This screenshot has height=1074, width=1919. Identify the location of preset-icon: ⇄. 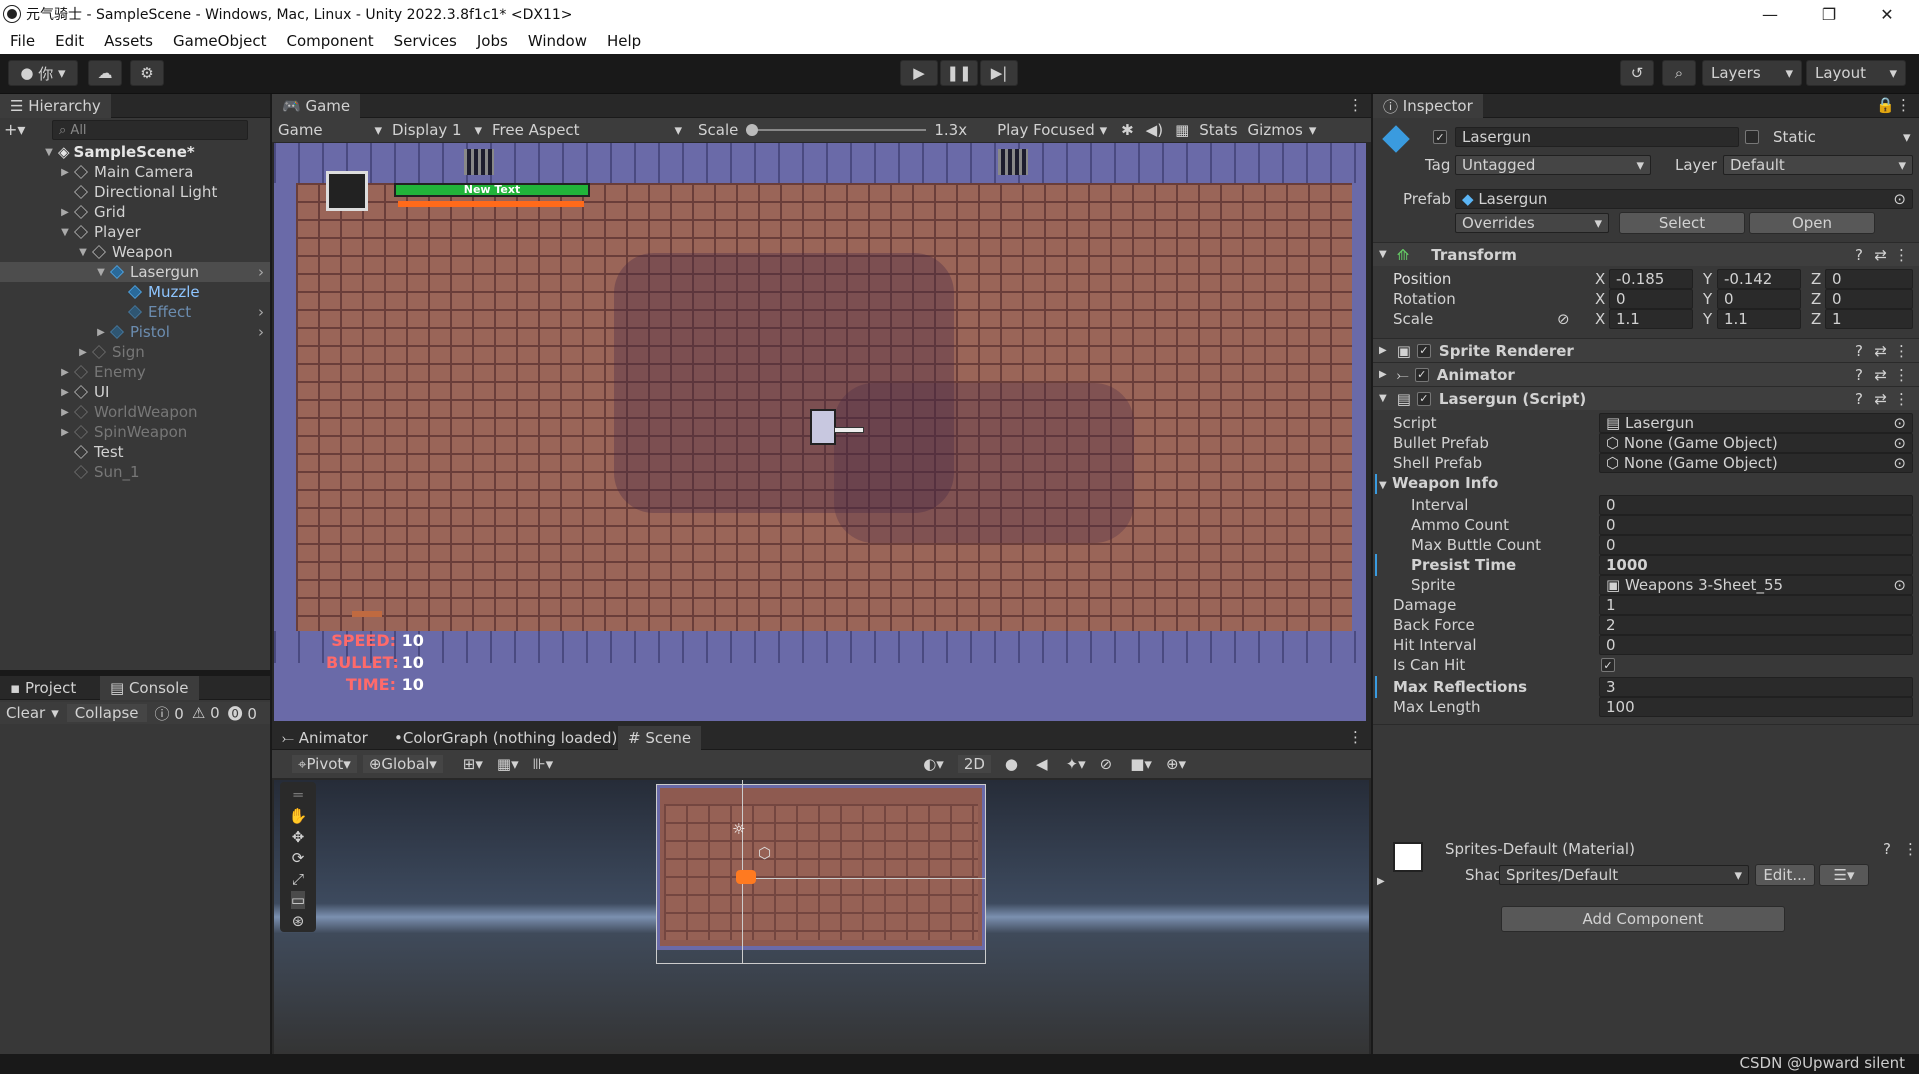
(1880, 255).